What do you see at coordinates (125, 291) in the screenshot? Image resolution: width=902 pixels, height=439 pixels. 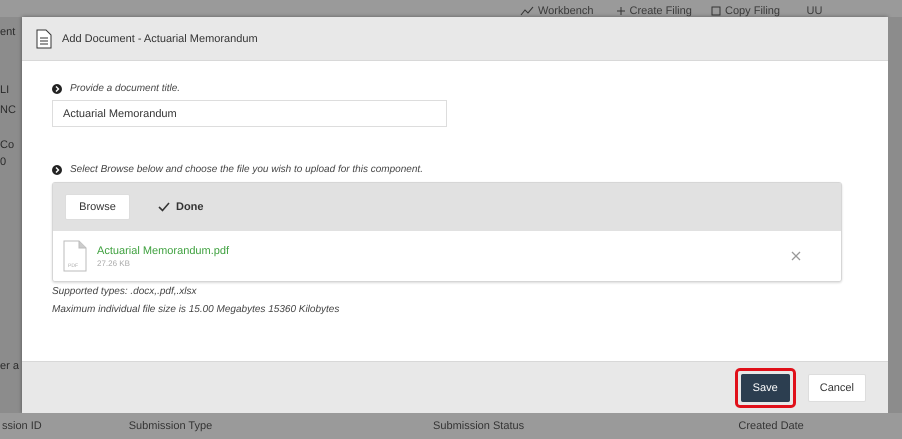 I see `upload-note: Supported types: .docx,.pdf,.xlsx` at bounding box center [125, 291].